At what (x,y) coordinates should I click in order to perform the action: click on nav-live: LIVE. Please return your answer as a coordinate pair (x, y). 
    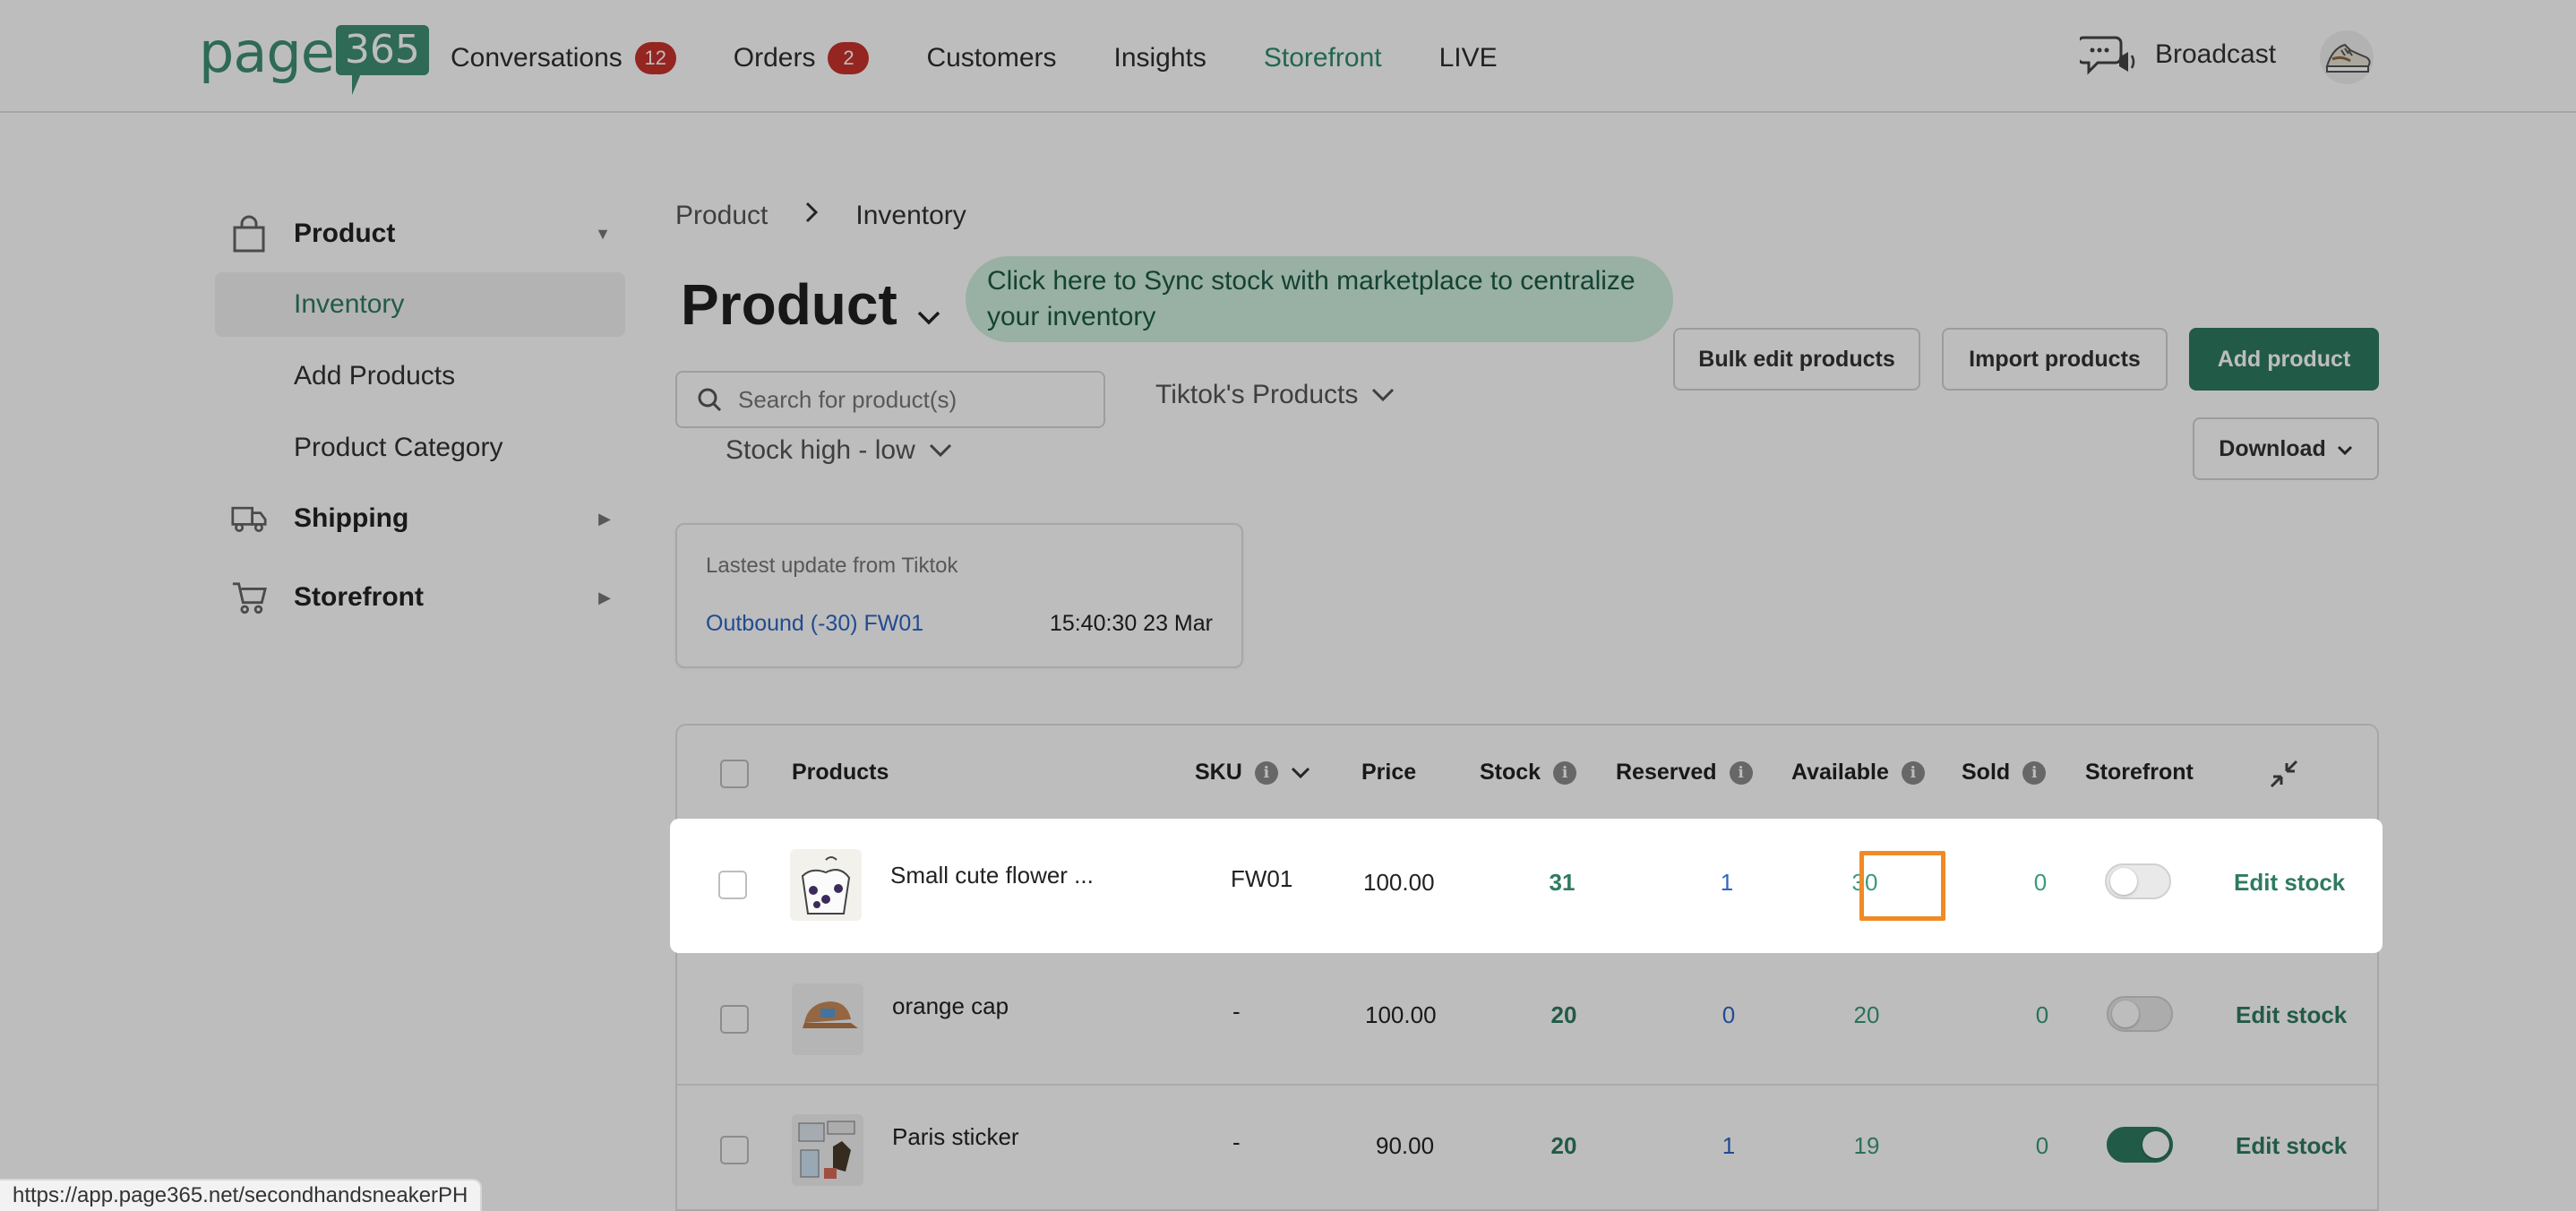
    Looking at the image, I should click on (1468, 59).